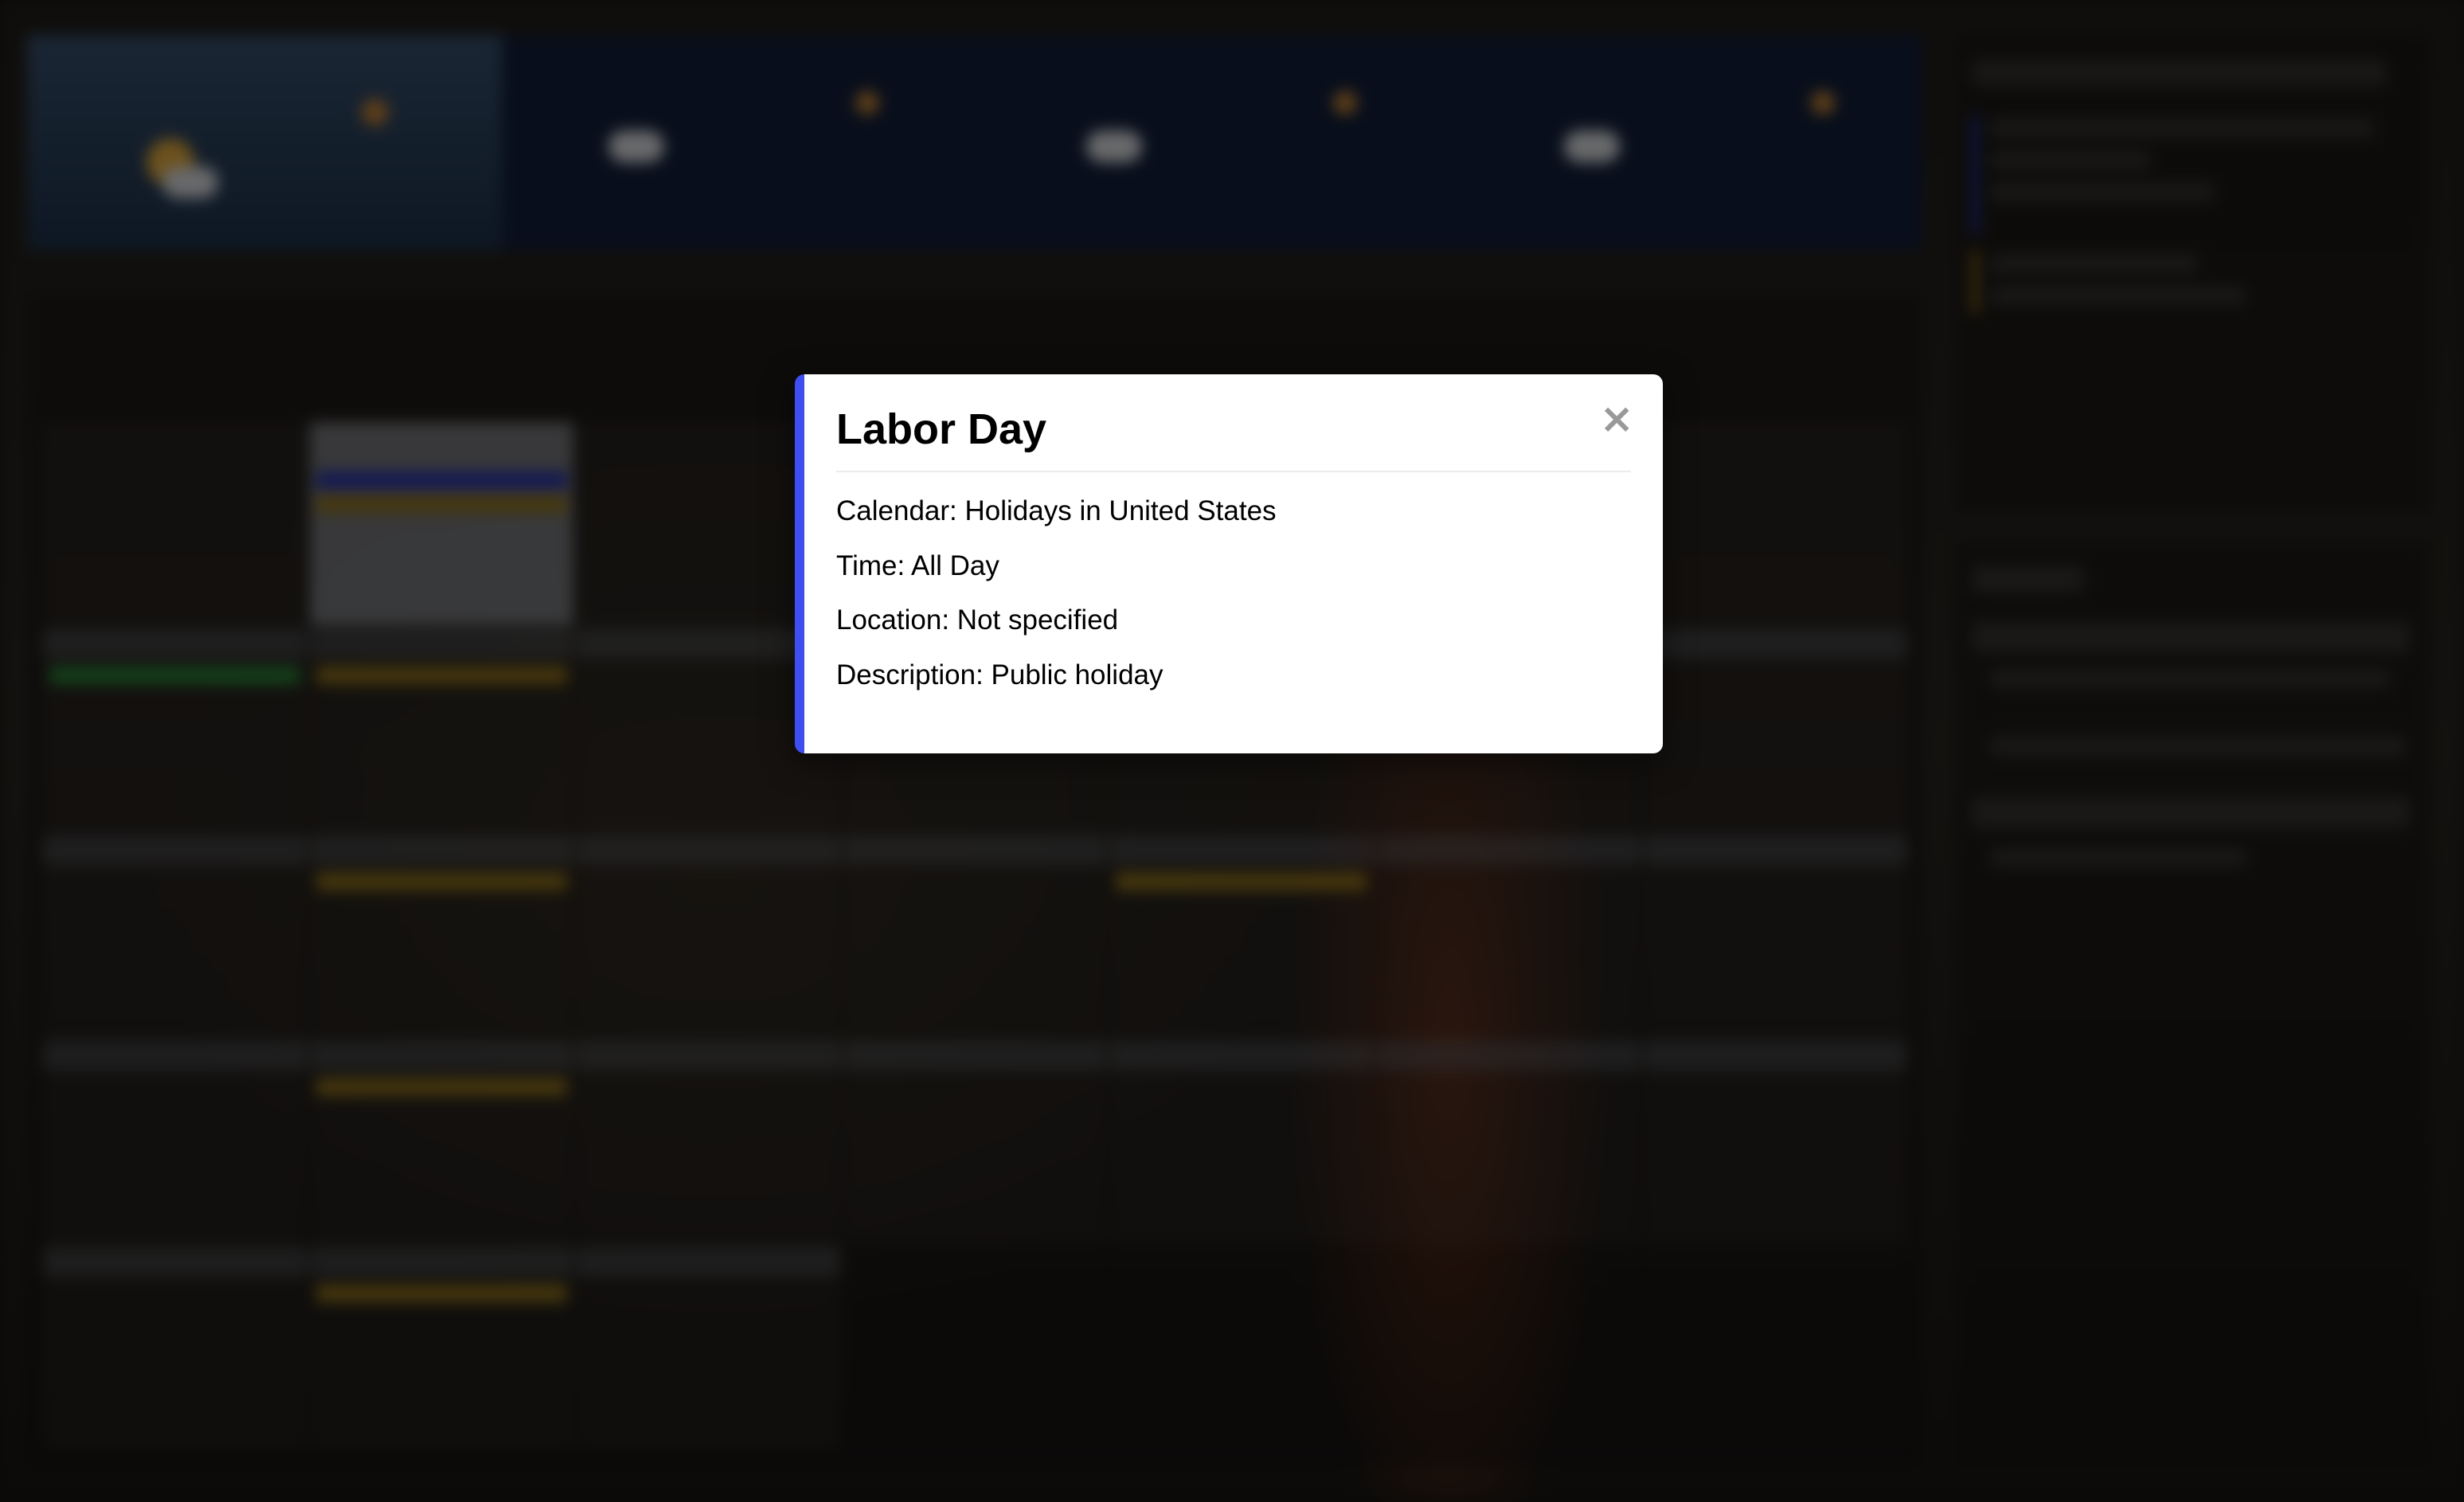 The width and height of the screenshot is (2464, 1502). What do you see at coordinates (955, 565) in the screenshot?
I see `event-time-value: All Day` at bounding box center [955, 565].